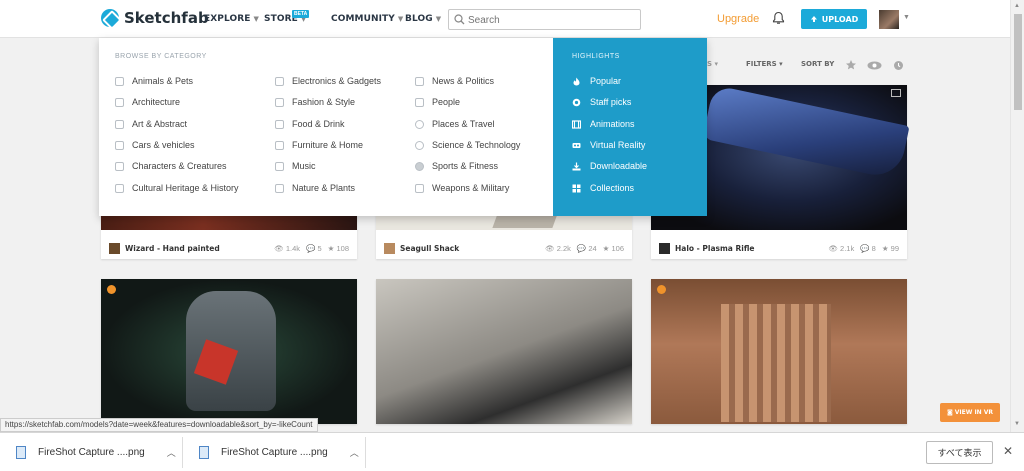 This screenshot has height=471, width=1024. What do you see at coordinates (324, 188) in the screenshot?
I see `category-label: Nature & Plants` at bounding box center [324, 188].